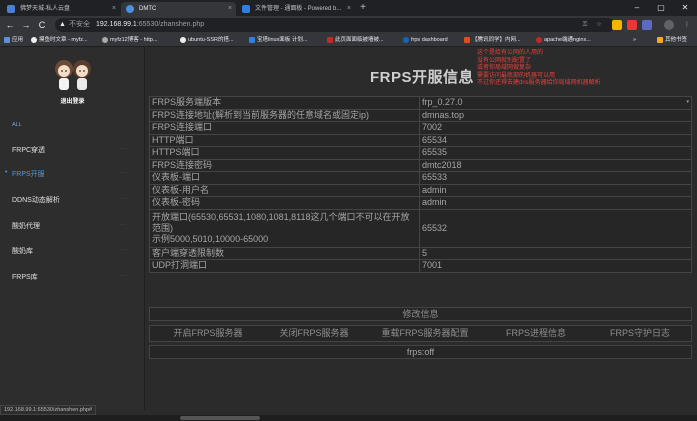  I want to click on start-frps-button: 开启FRPS服务器, so click(208, 333).